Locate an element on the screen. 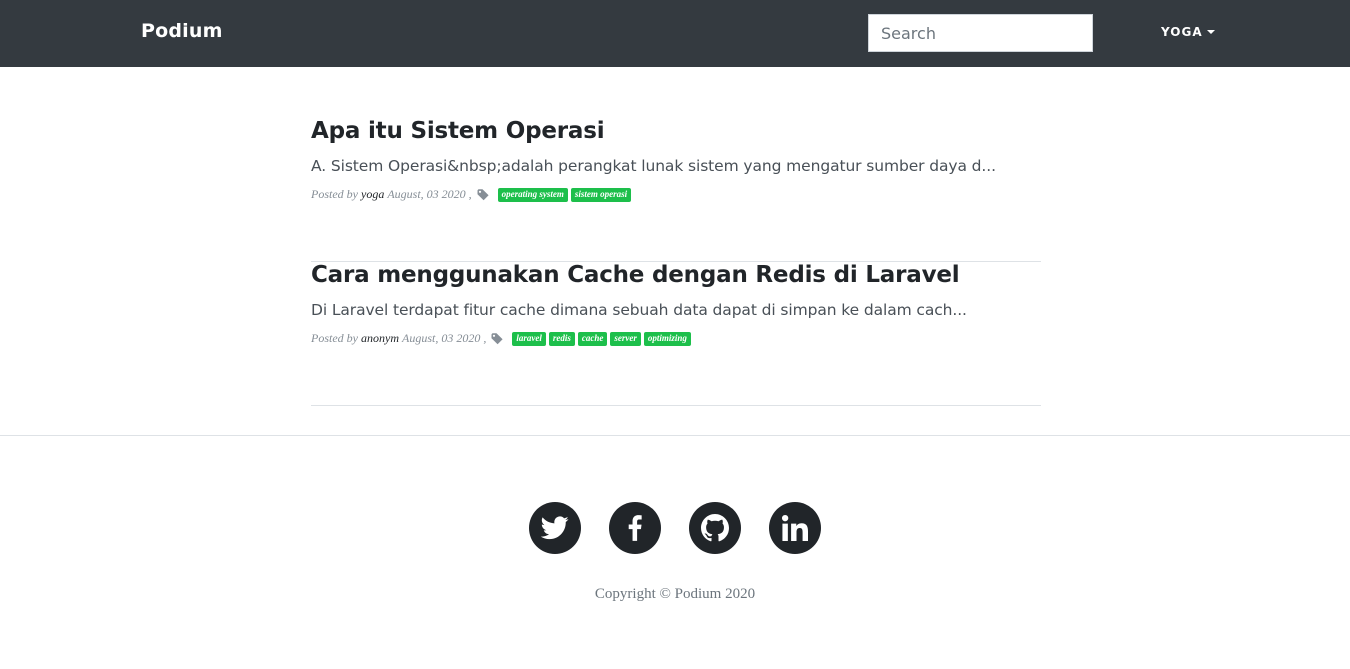 This screenshot has height=669, width=1350. tag-badge: cache is located at coordinates (592, 338).